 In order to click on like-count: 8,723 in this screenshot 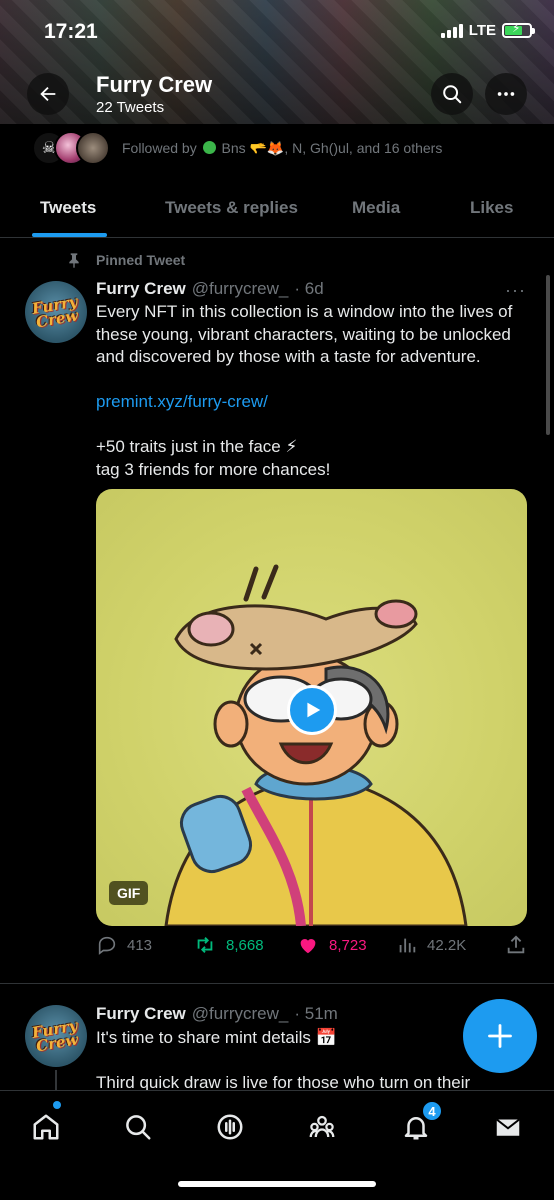, I will do `click(348, 945)`.